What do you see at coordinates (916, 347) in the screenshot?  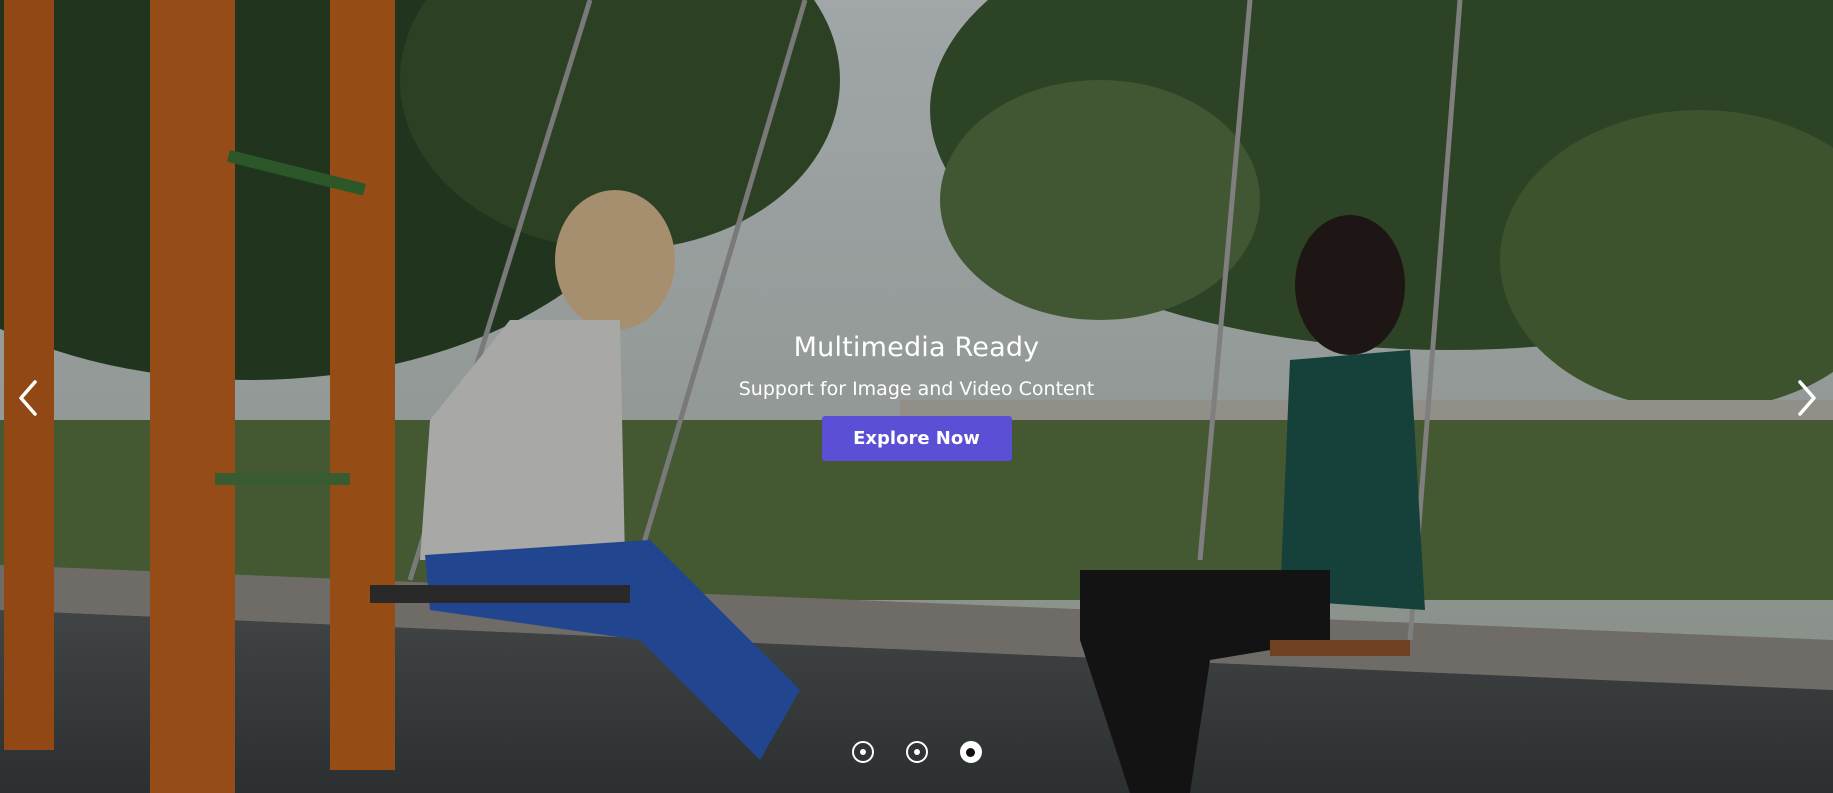 I see `slide-title: Multimedia Ready` at bounding box center [916, 347].